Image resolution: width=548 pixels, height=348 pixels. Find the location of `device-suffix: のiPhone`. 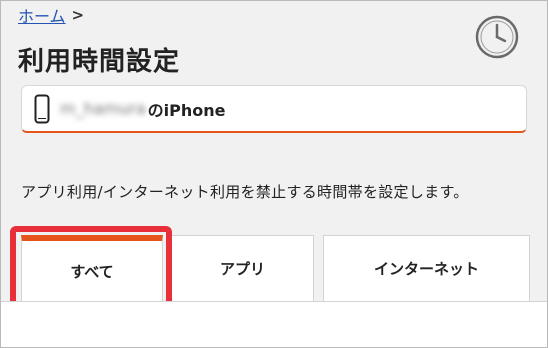

device-suffix: のiPhone is located at coordinates (186, 110).